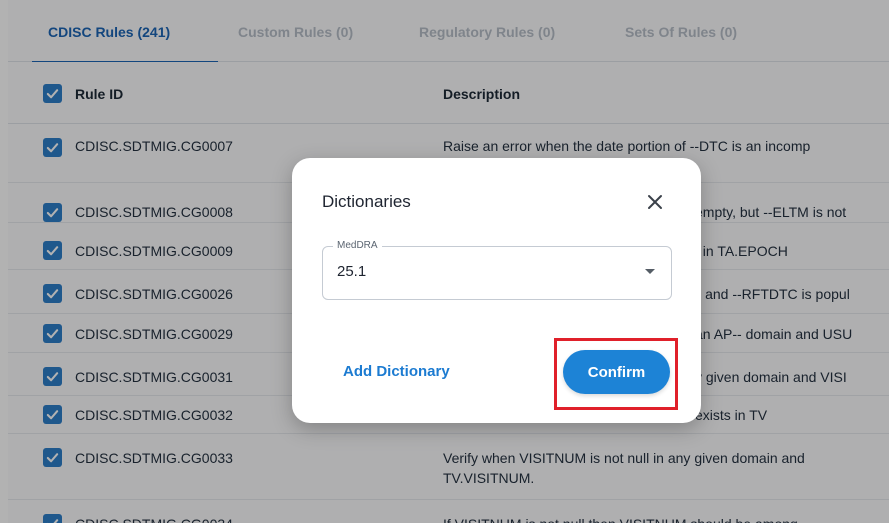 Image resolution: width=889 pixels, height=523 pixels. What do you see at coordinates (396, 371) in the screenshot?
I see `add-dictionary-button: Add Dictionary` at bounding box center [396, 371].